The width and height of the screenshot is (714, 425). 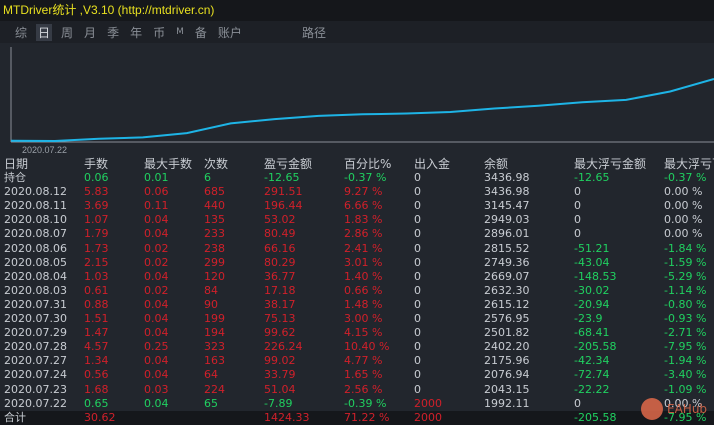 I want to click on cell-pct: 3.00 %, so click(x=363, y=319).